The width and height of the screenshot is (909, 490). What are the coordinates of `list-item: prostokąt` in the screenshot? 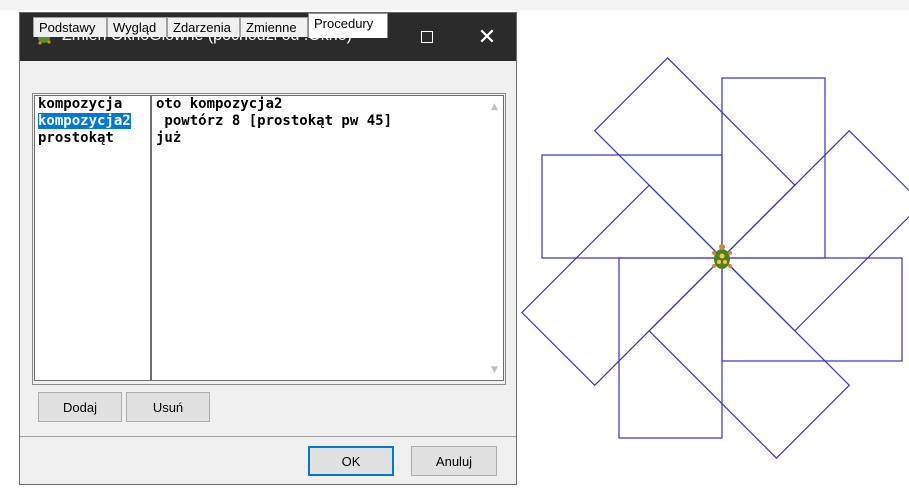 It's located at (92, 138).